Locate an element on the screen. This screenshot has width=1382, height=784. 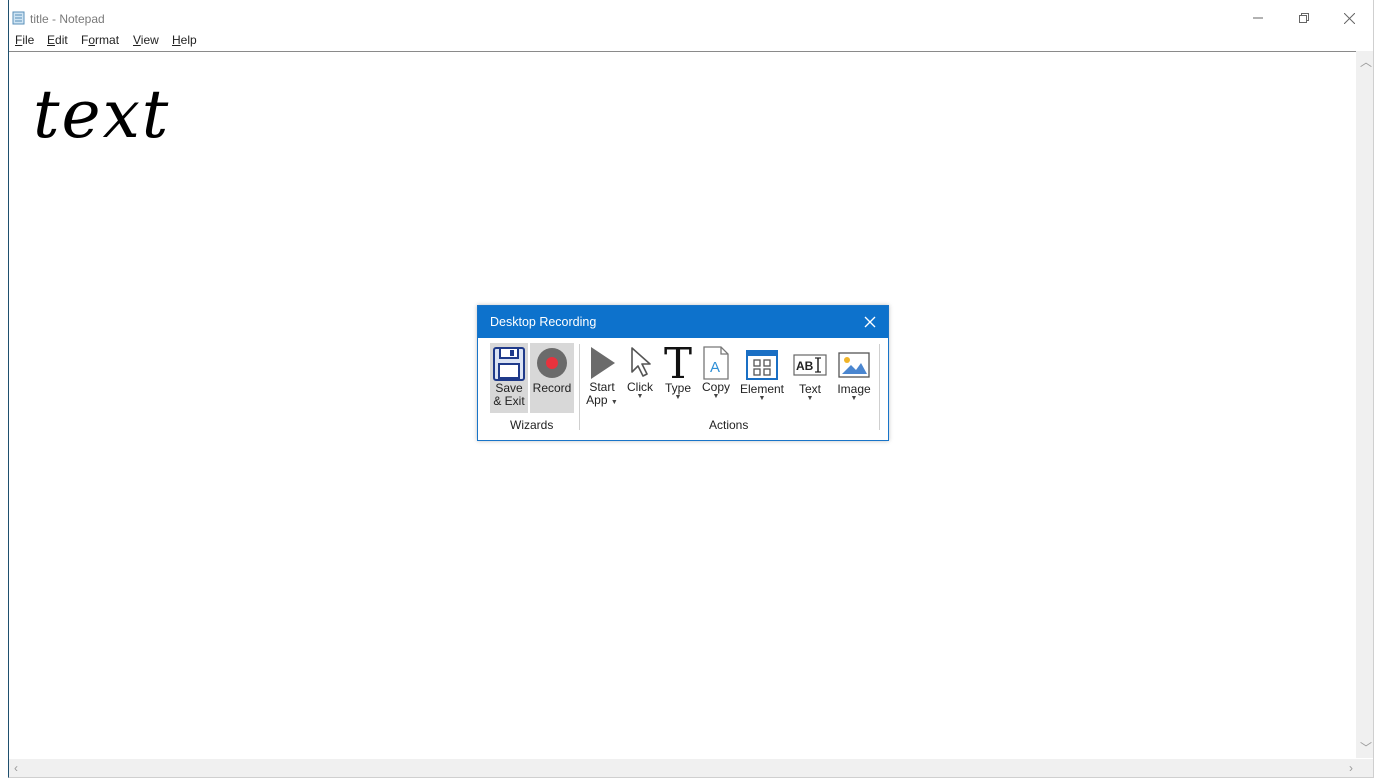
copy-button: A Copy ▼ is located at coordinates (716, 378).